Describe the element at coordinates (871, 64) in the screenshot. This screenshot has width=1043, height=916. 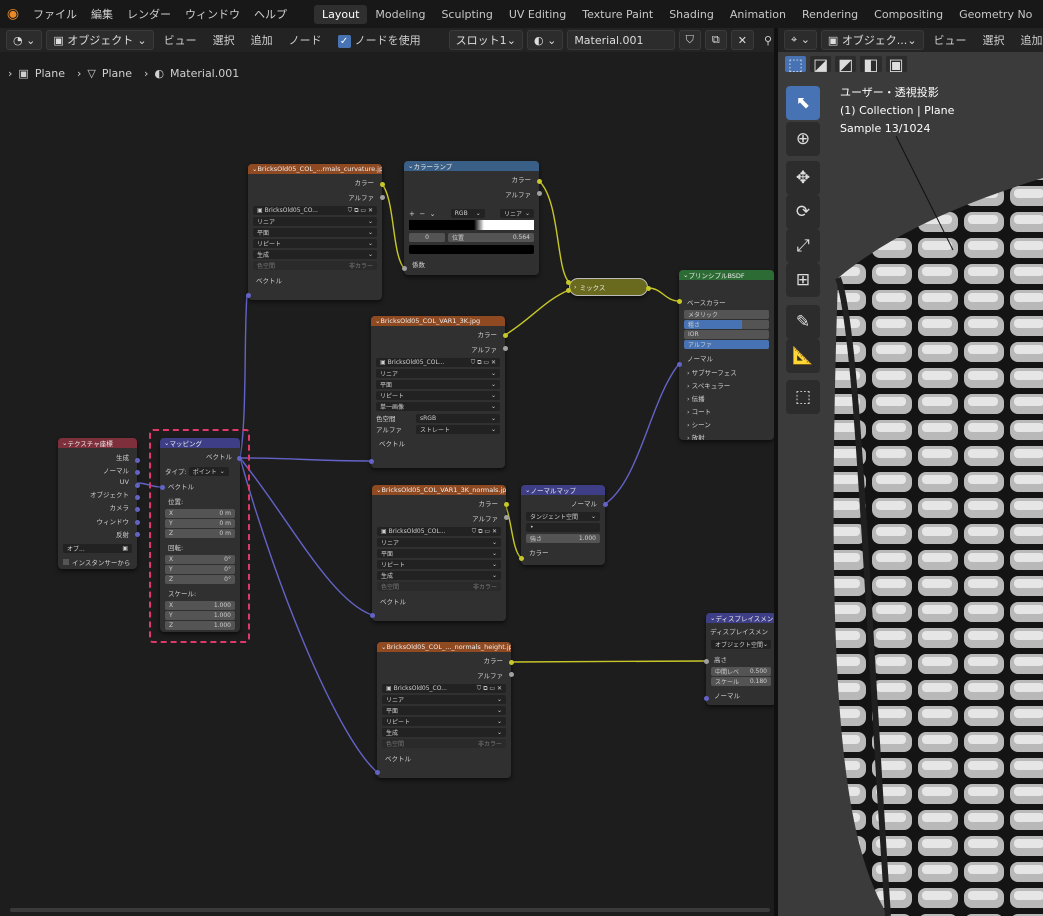
I see `select-invert-icon: ◧` at that location.